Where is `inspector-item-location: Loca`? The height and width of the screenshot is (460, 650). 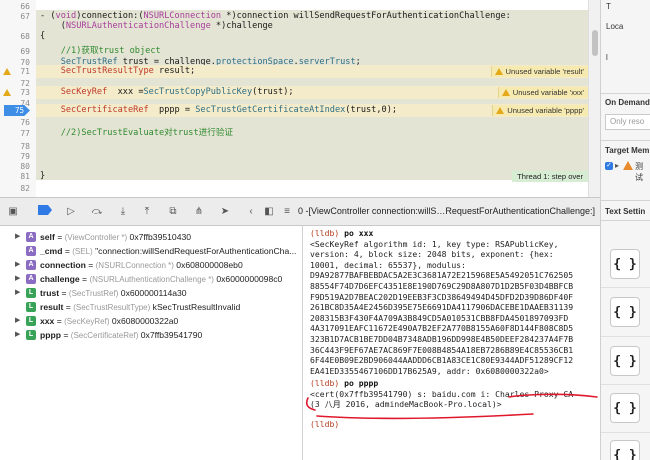
inspector-item-location: Loca is located at coordinates (615, 26).